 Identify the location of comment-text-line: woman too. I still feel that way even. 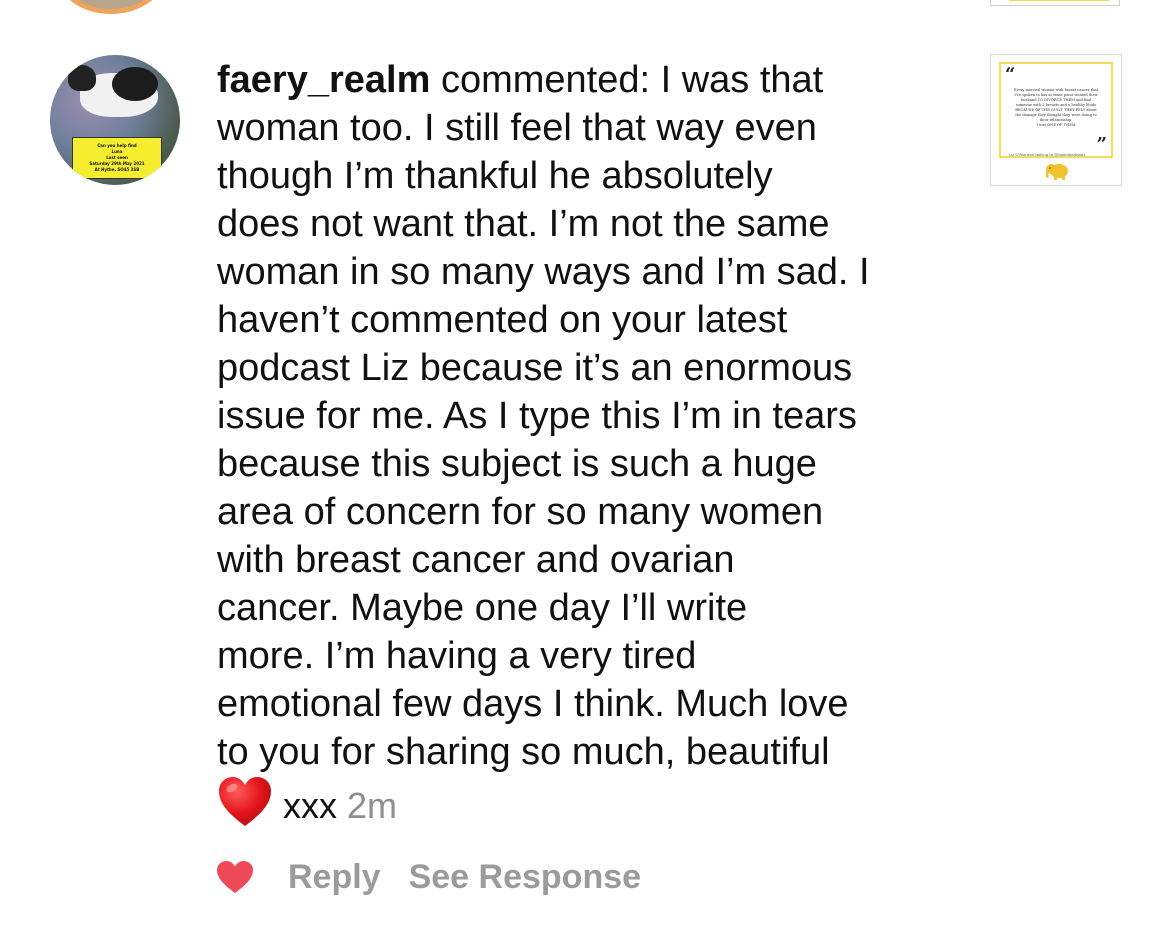
(517, 128).